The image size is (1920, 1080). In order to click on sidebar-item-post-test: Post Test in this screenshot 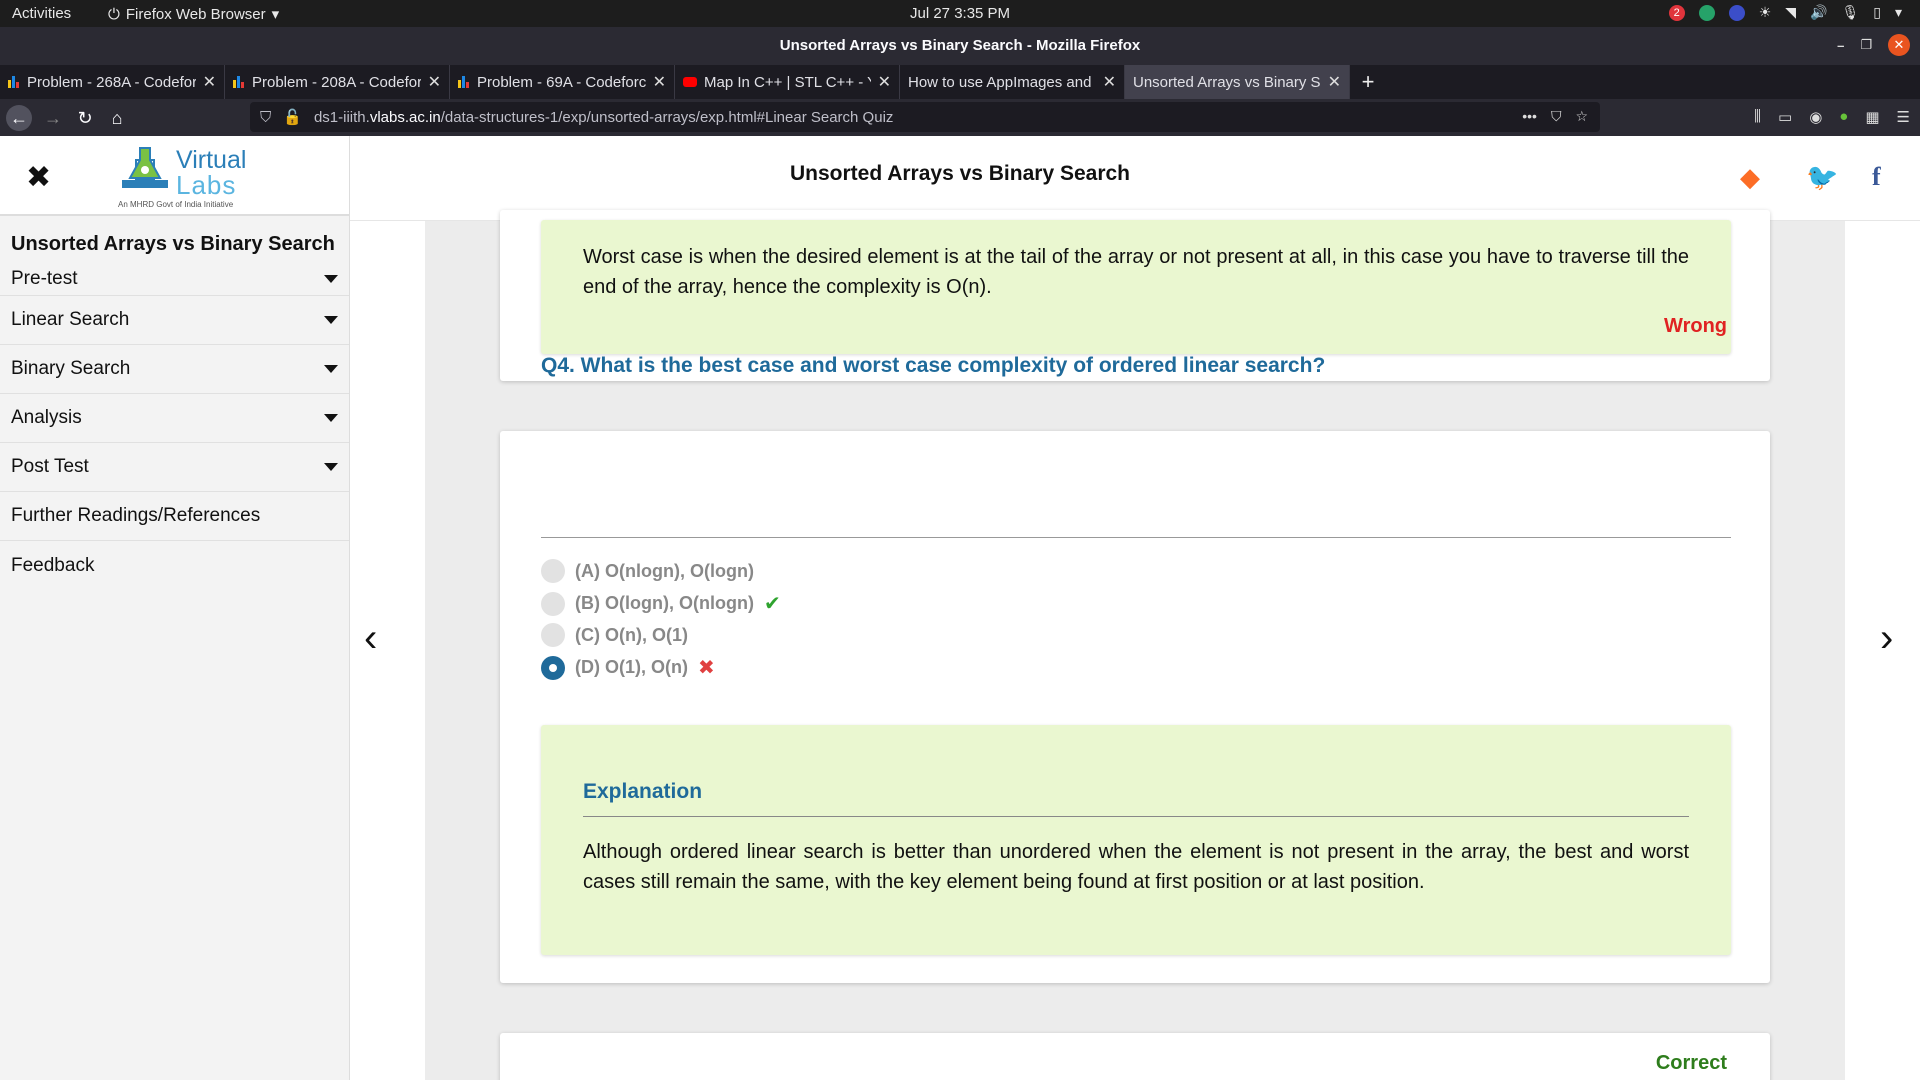, I will do `click(174, 467)`.